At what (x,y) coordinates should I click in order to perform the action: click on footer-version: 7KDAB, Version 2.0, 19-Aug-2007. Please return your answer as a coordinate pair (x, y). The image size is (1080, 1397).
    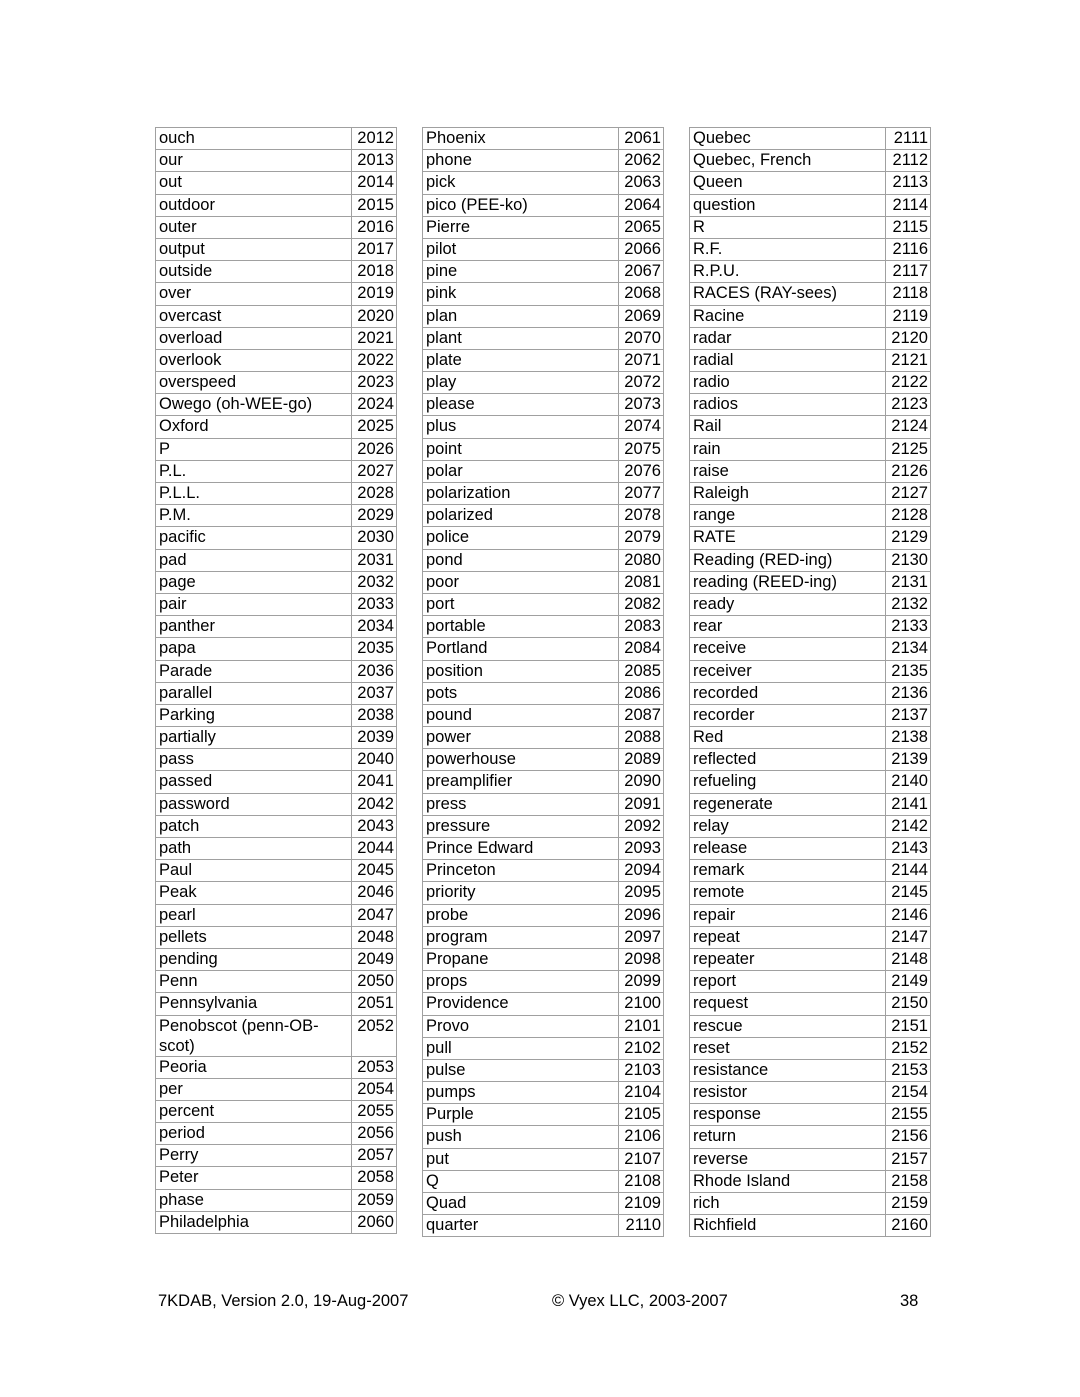
    Looking at the image, I should click on (283, 1301).